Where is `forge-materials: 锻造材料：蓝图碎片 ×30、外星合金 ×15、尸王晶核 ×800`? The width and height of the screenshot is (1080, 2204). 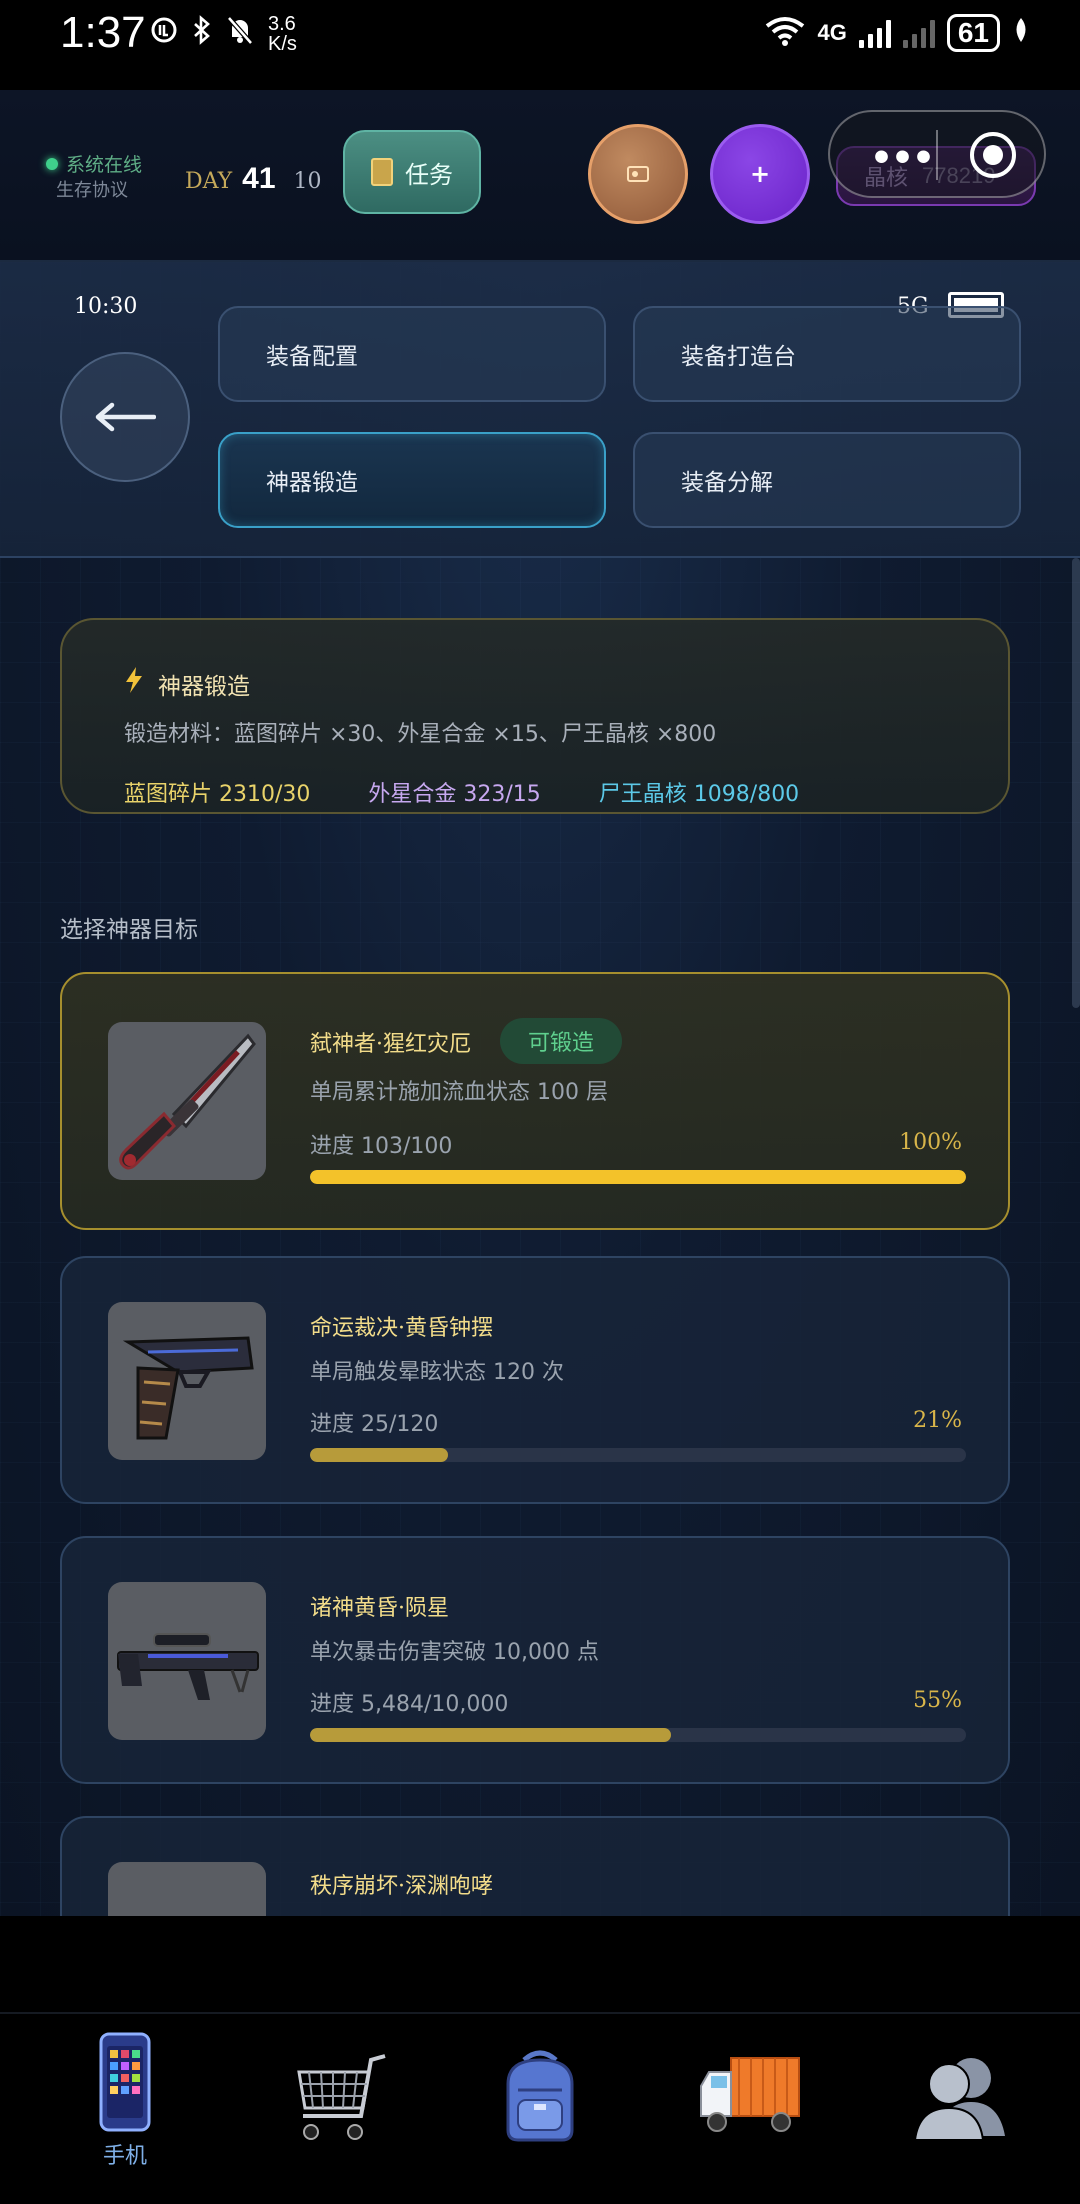 forge-materials: 锻造材料：蓝图碎片 ×30、外星合金 ×15、尸王晶核 ×800 is located at coordinates (420, 734).